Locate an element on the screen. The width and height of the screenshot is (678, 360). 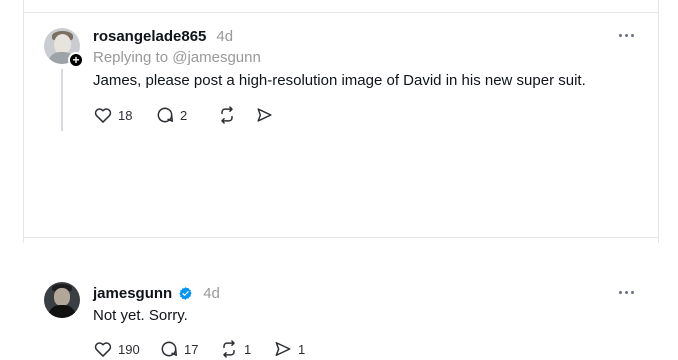
avatar is located at coordinates (62, 300).